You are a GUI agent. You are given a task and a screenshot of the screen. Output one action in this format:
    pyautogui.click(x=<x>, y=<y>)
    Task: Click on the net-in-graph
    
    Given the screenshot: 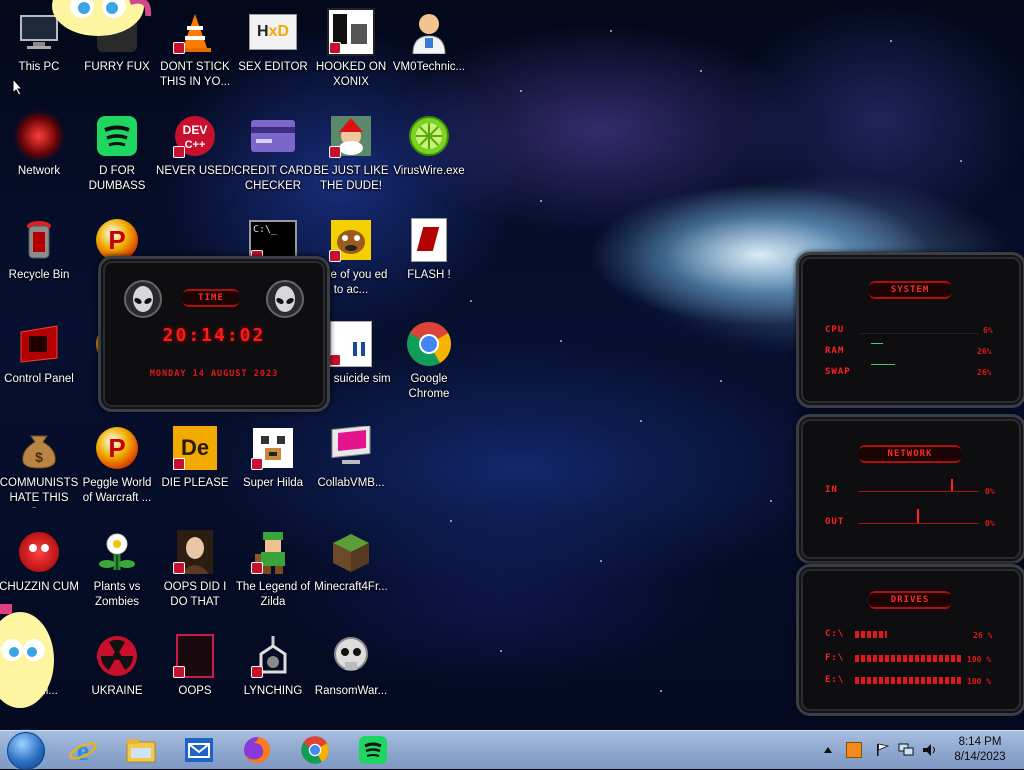 What is the action you would take?
    pyautogui.click(x=919, y=491)
    